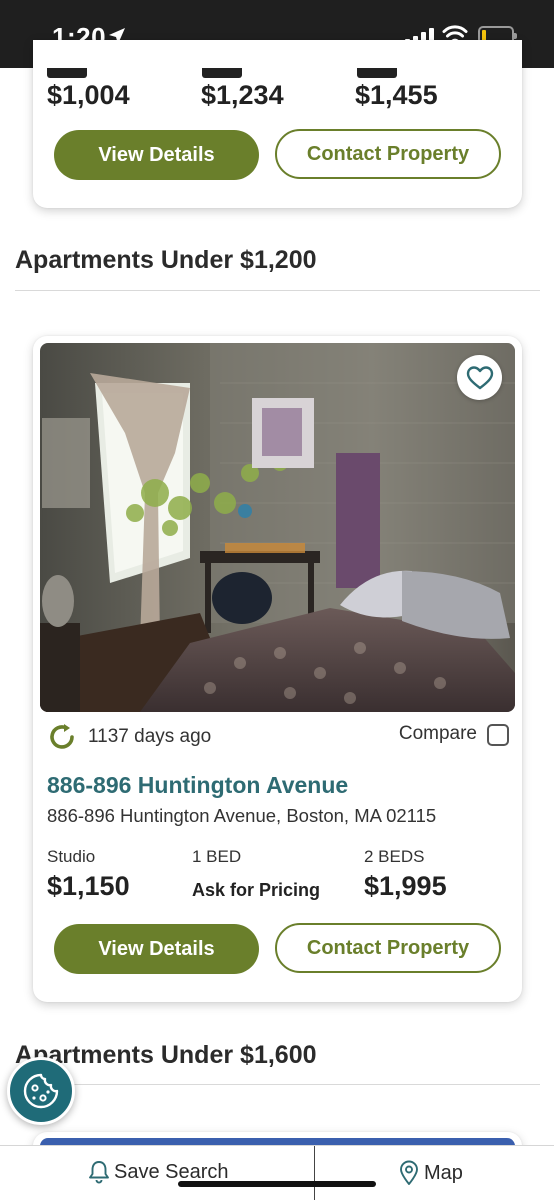 The width and height of the screenshot is (554, 1200). What do you see at coordinates (256, 890) in the screenshot?
I see `unit-price-ask: Ask for Pricing` at bounding box center [256, 890].